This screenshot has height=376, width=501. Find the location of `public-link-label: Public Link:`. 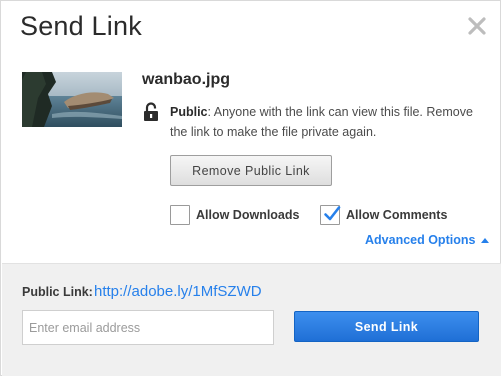

public-link-label: Public Link: is located at coordinates (57, 292).